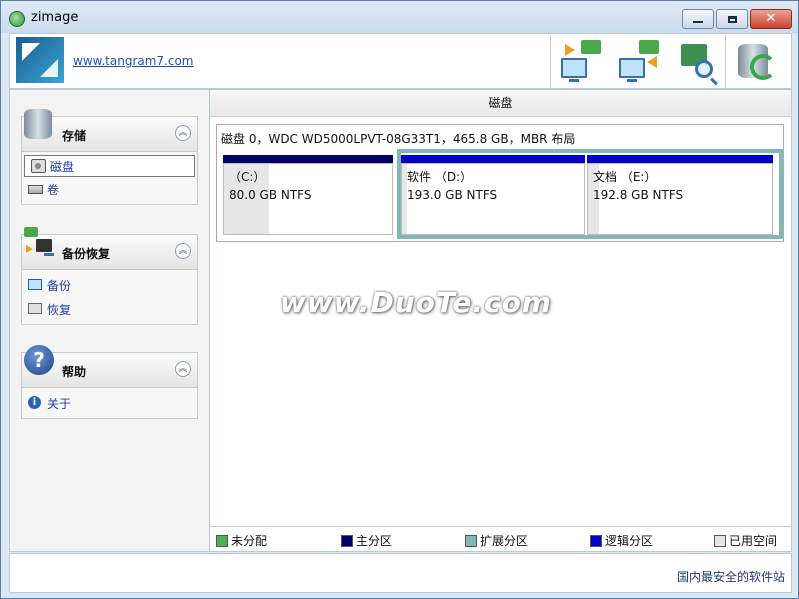  I want to click on sidebar-item-restore: 恢复, so click(109, 309).